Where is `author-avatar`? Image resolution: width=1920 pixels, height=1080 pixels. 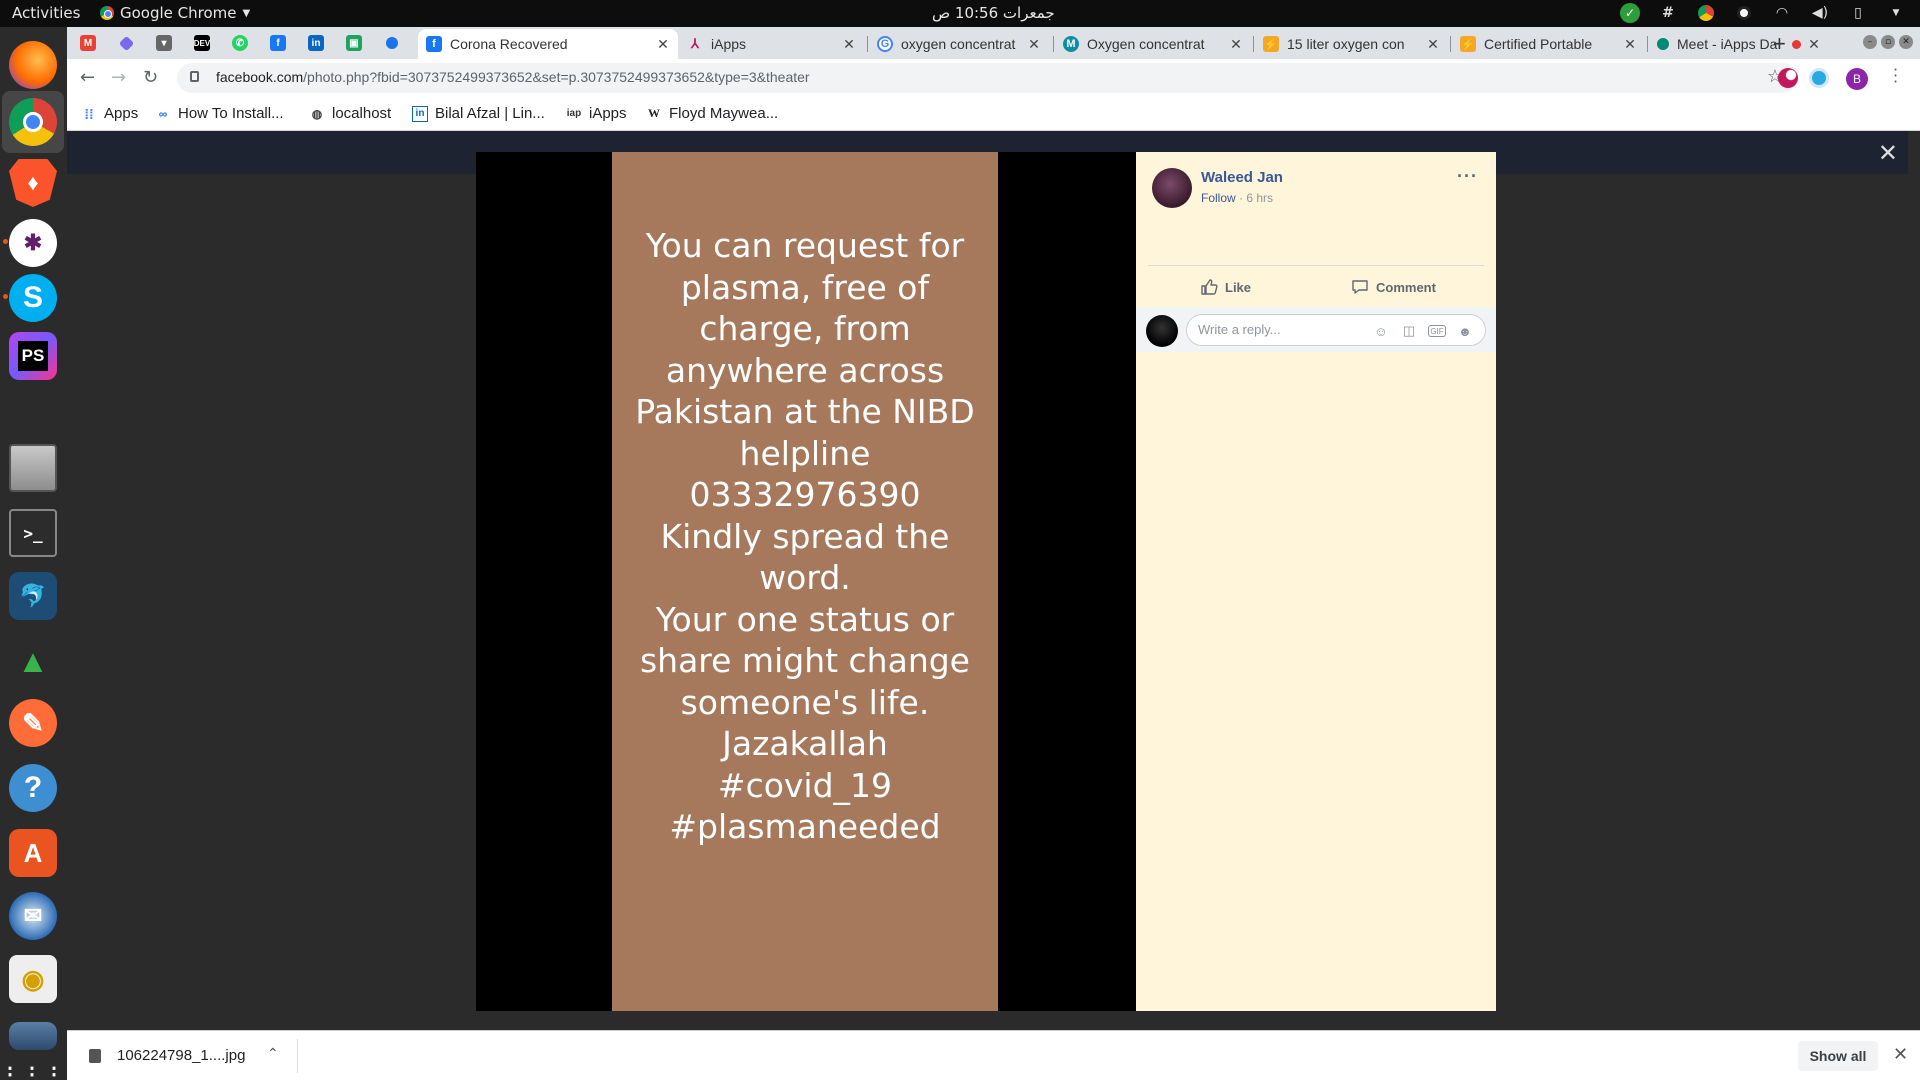
author-avatar is located at coordinates (1172, 188).